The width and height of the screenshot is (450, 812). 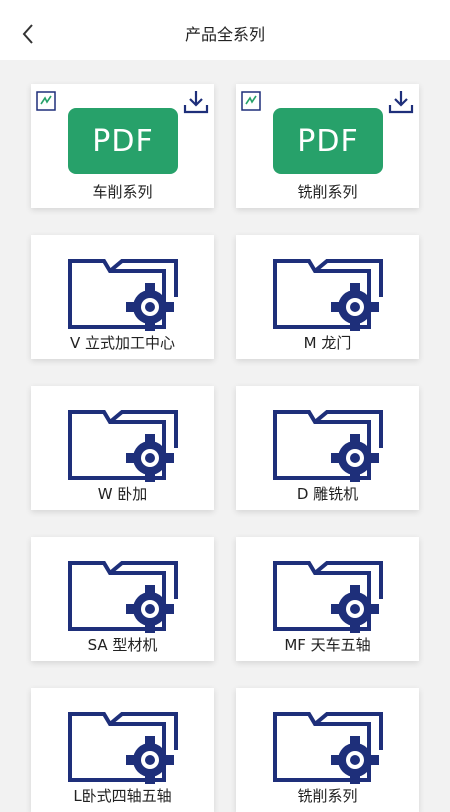 What do you see at coordinates (327, 645) in the screenshot?
I see `card-label: MF 天车五轴` at bounding box center [327, 645].